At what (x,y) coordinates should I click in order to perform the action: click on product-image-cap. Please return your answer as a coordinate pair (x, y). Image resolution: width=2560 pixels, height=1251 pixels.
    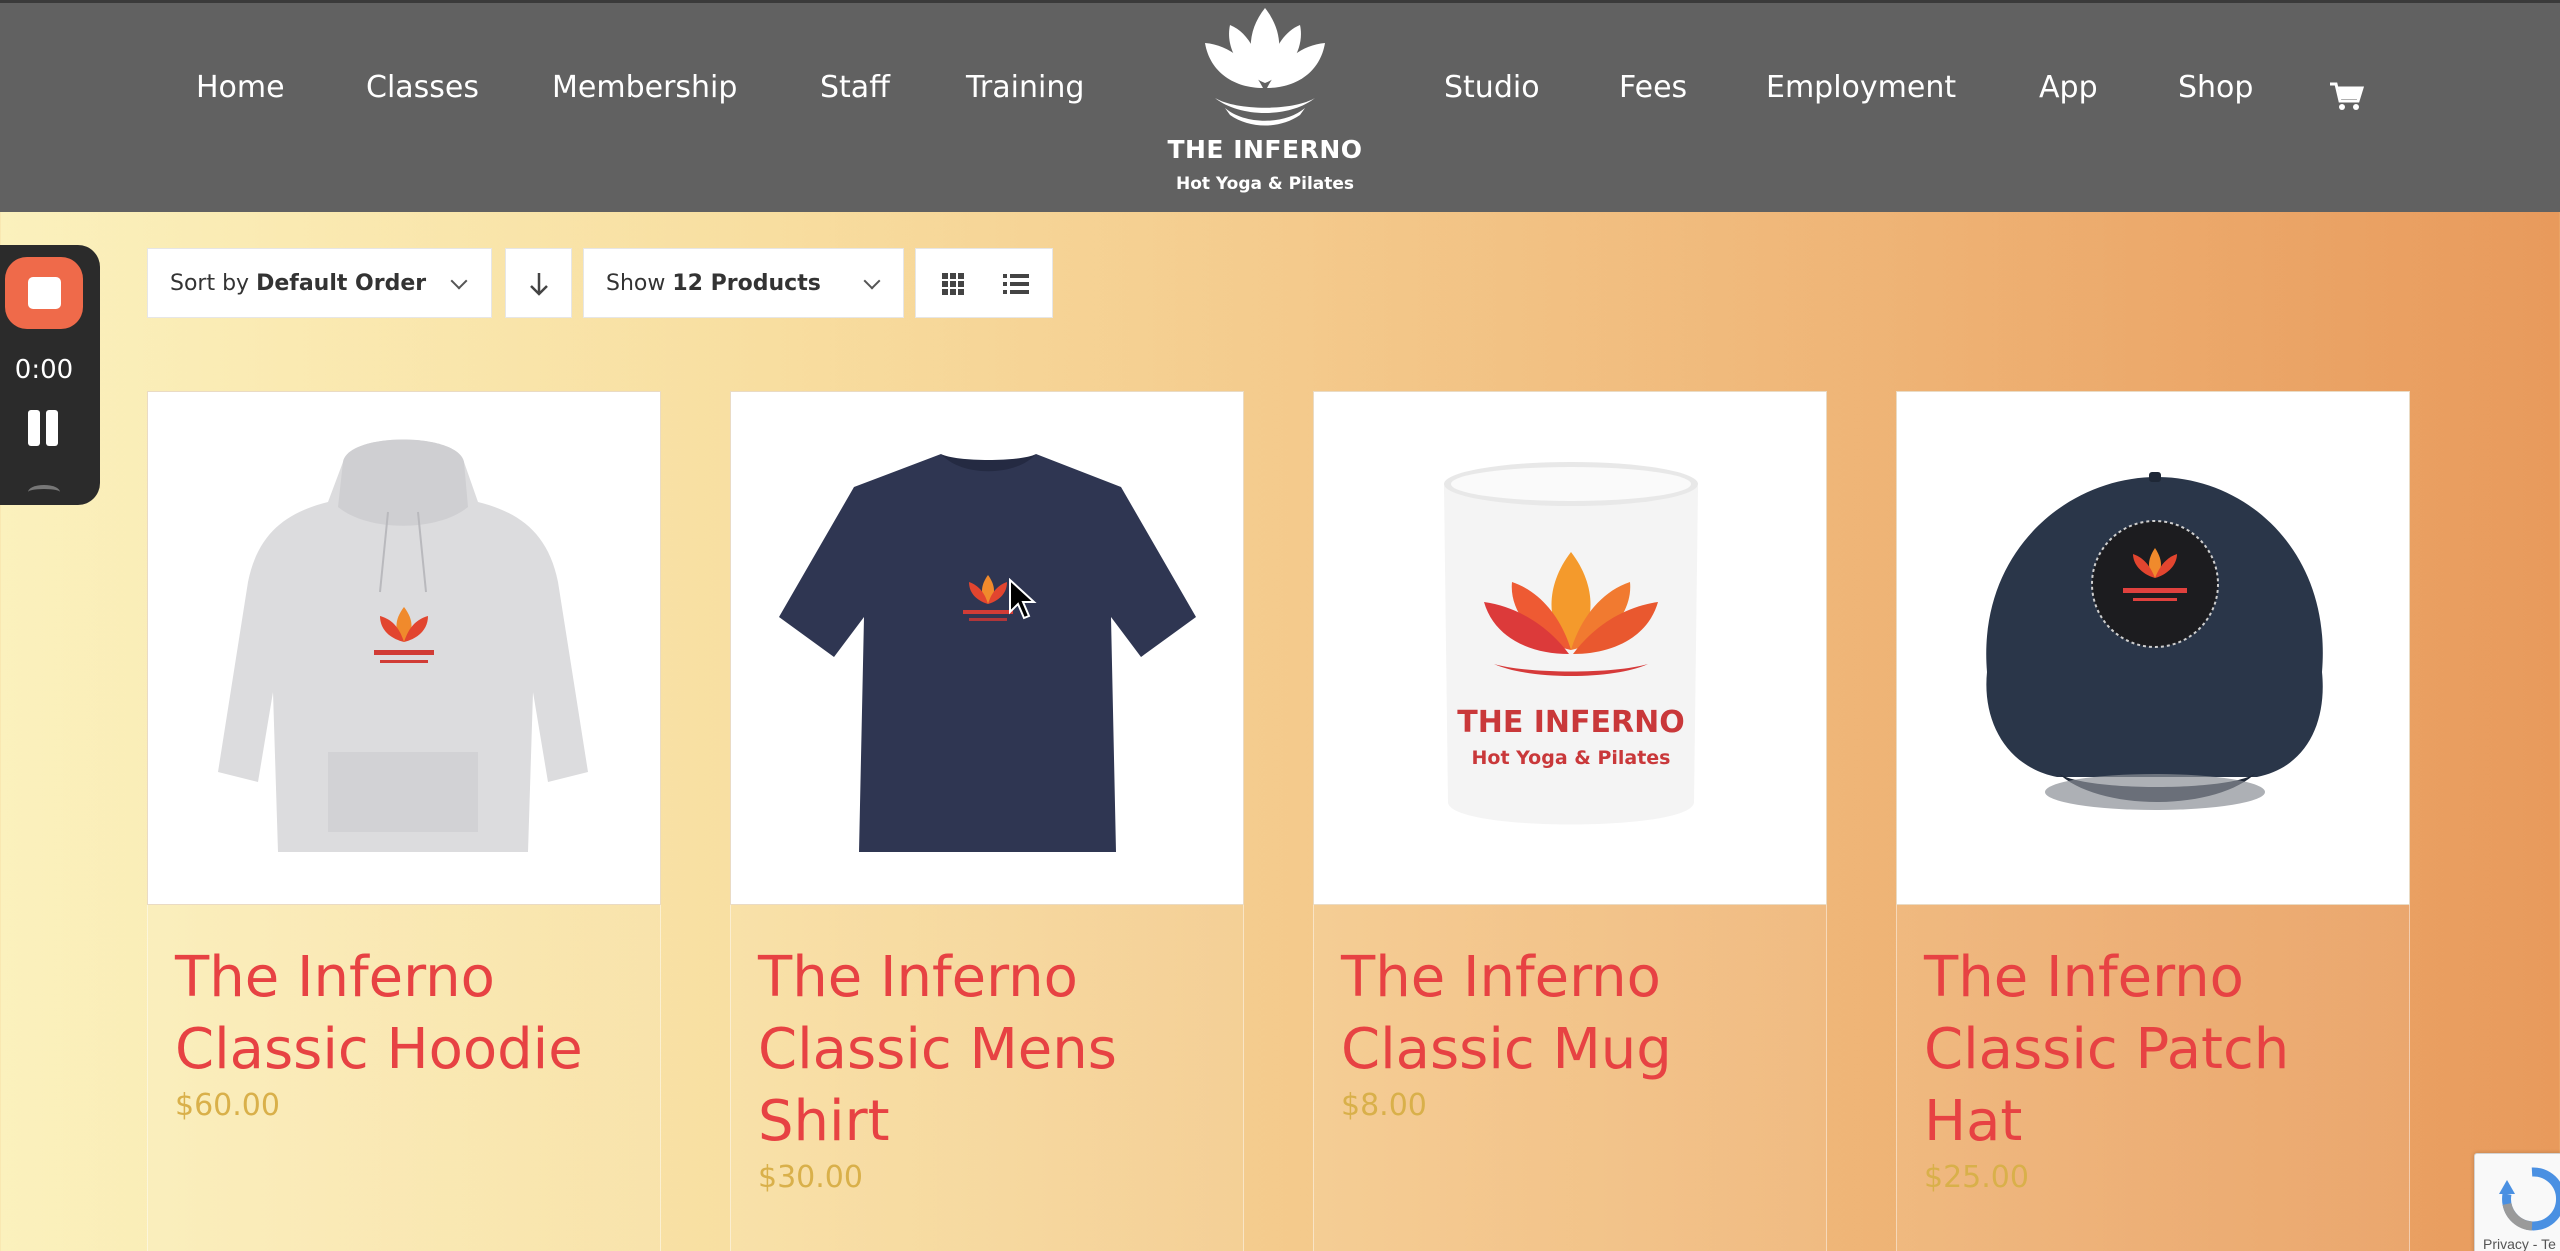
    Looking at the image, I should click on (2153, 648).